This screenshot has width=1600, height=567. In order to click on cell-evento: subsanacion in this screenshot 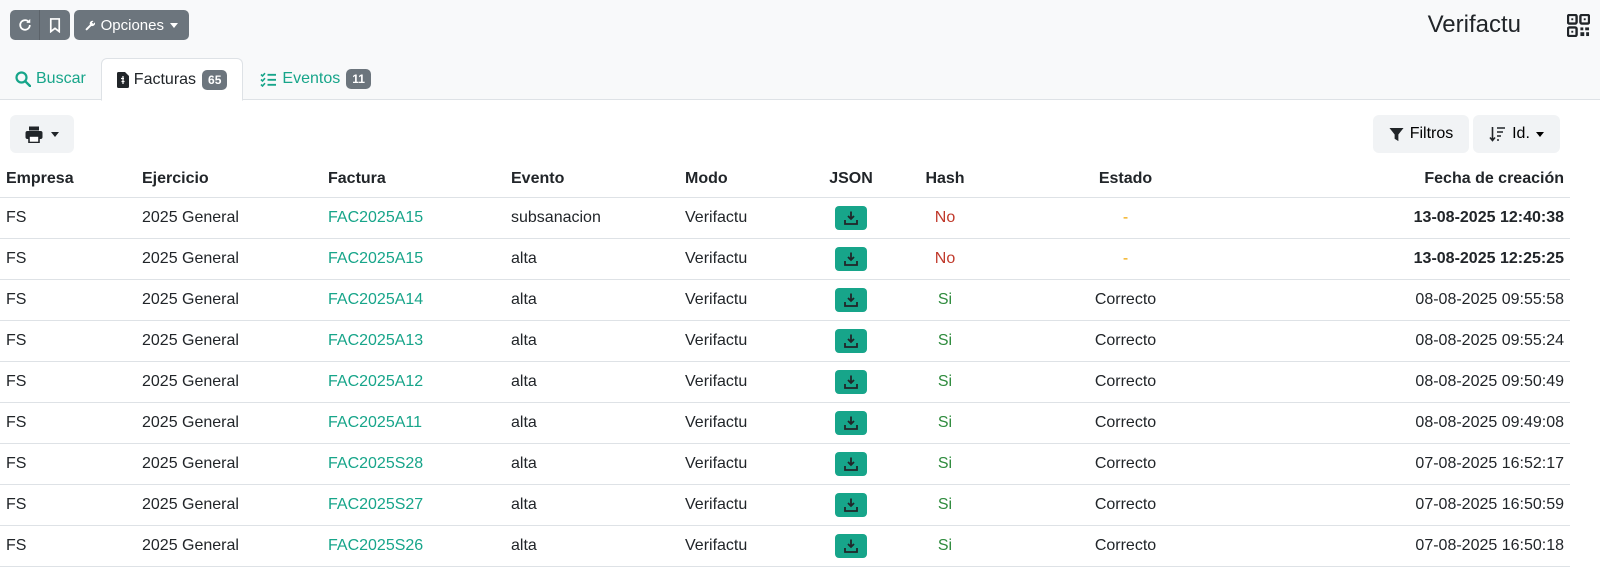, I will do `click(592, 218)`.